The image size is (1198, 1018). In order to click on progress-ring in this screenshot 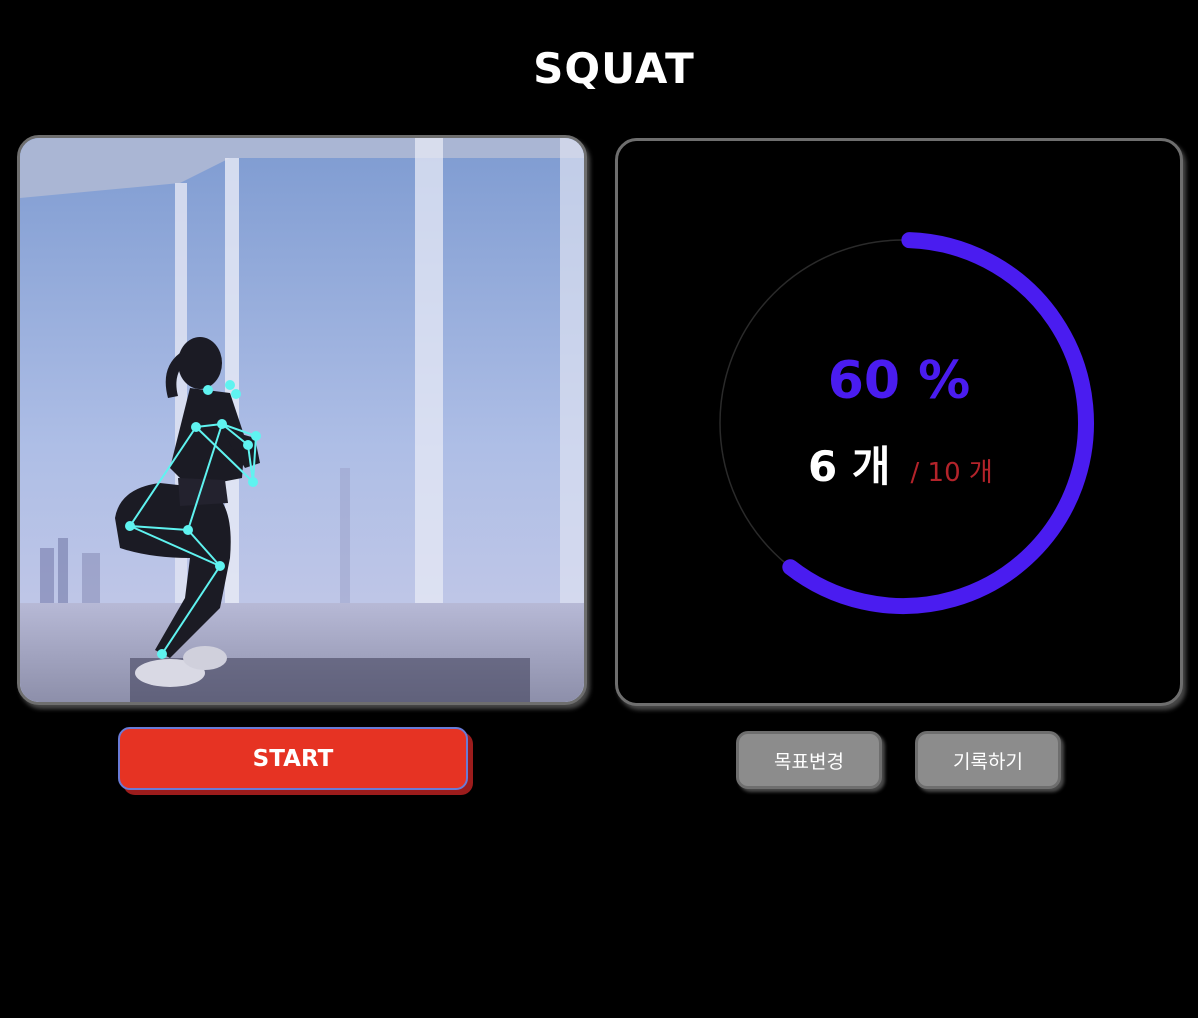, I will do `click(906, 423)`.